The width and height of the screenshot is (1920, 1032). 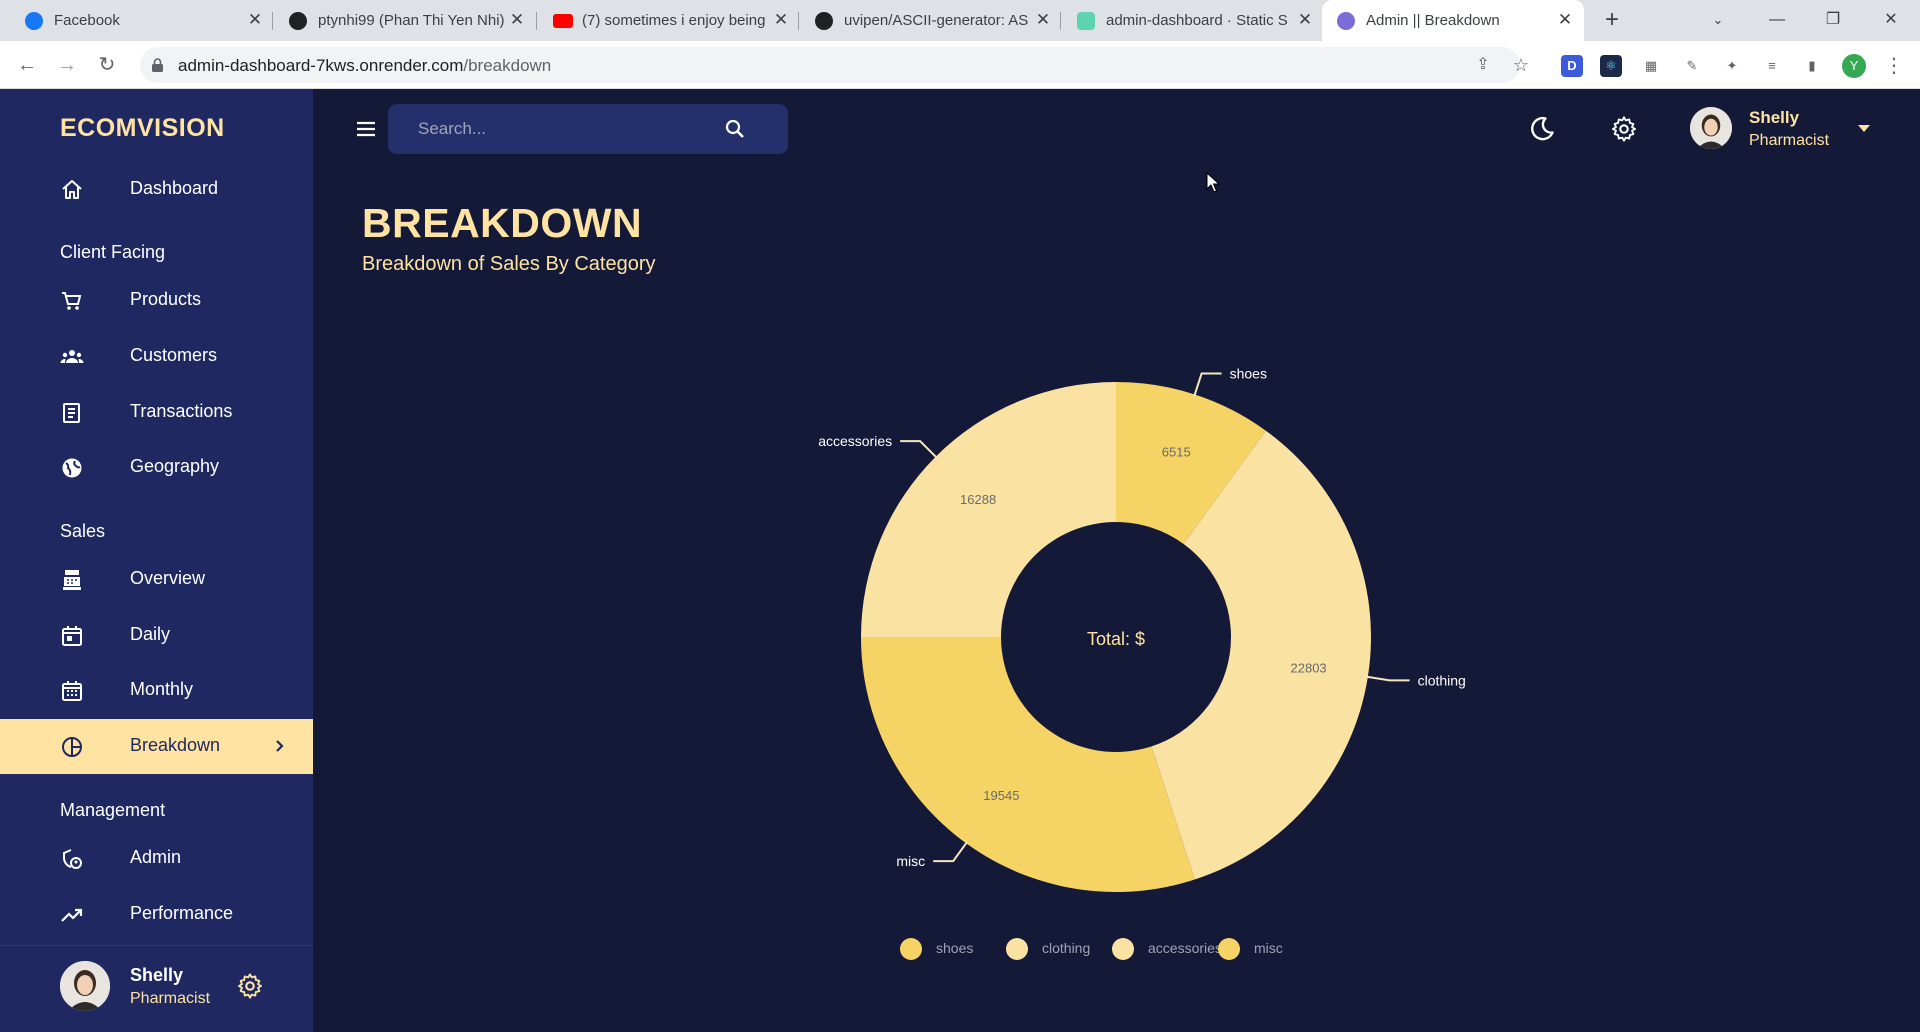 I want to click on browser-tab-active: Admin || Breakdown ✕, so click(x=1453, y=20).